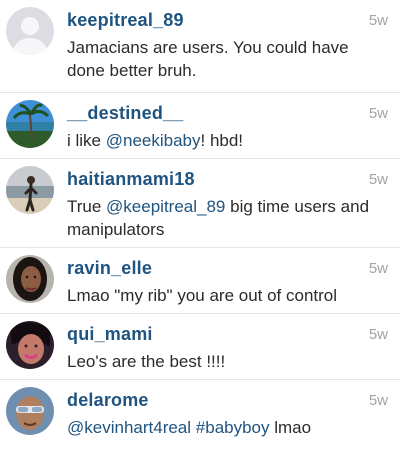 This screenshot has width=400, height=452. Describe the element at coordinates (86, 140) in the screenshot. I see `comment-text-part: i like` at that location.